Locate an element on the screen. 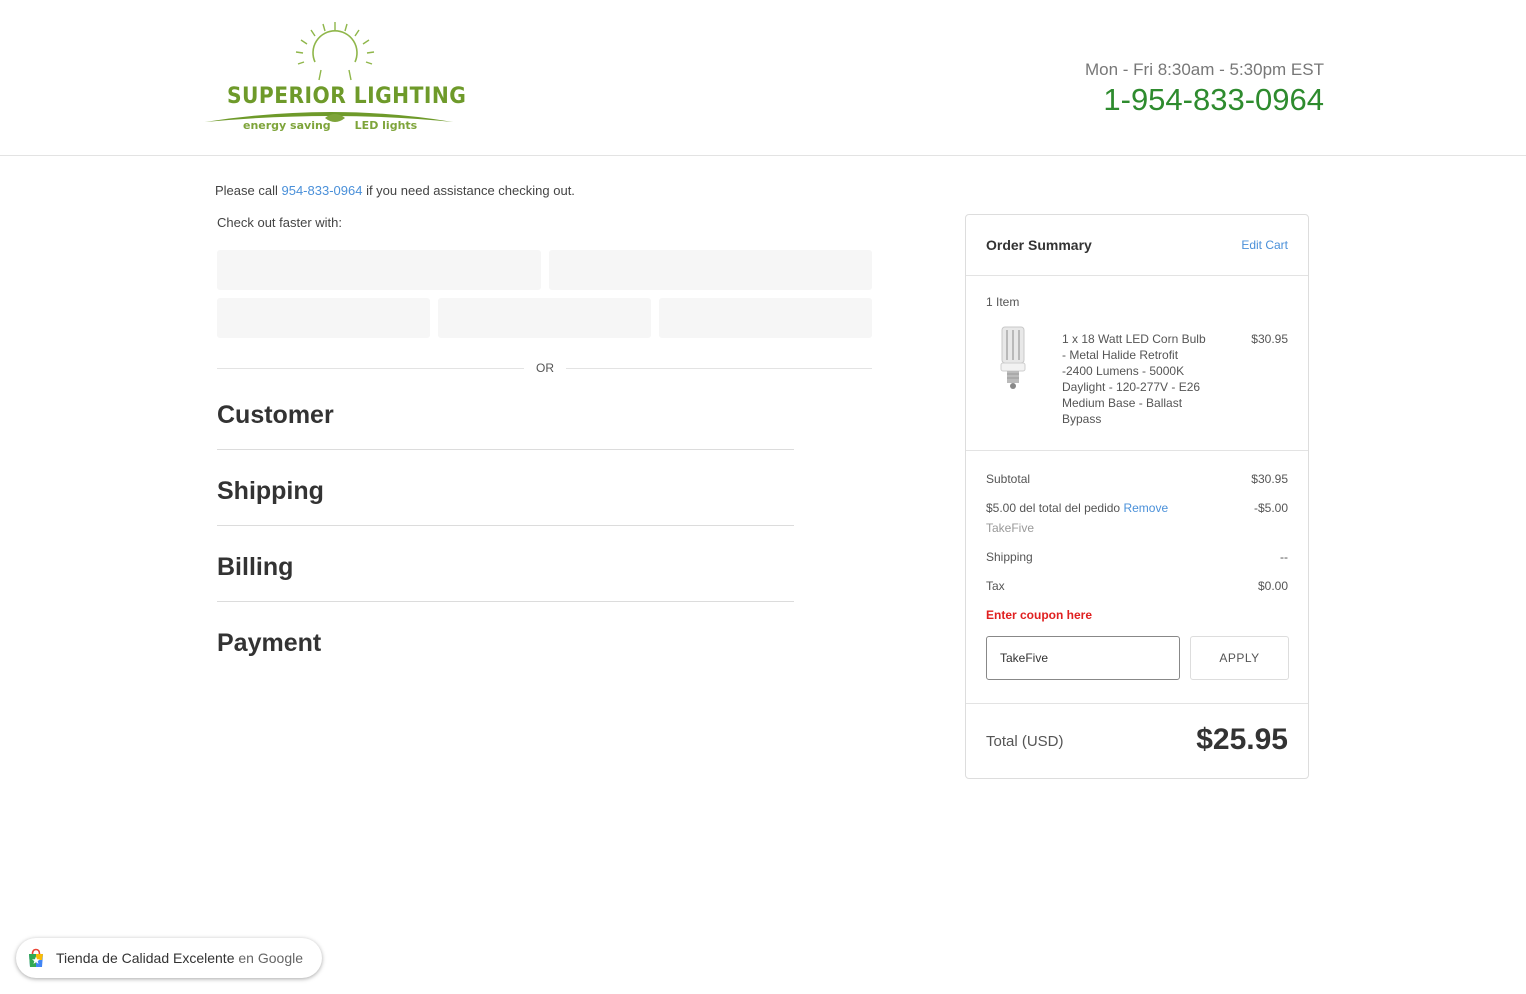 Image resolution: width=1526 pixels, height=994 pixels. assist-phone-link: 954-833-0964 is located at coordinates (321, 190).